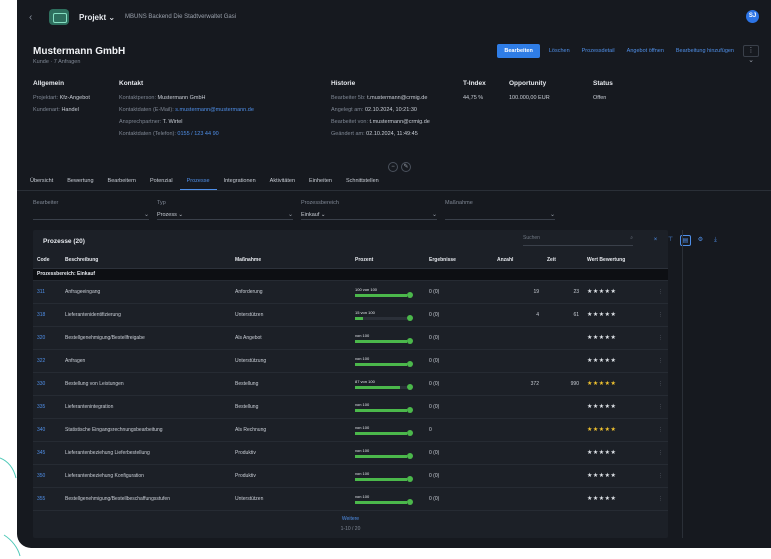  I want to click on process-code: 335, so click(47, 407).